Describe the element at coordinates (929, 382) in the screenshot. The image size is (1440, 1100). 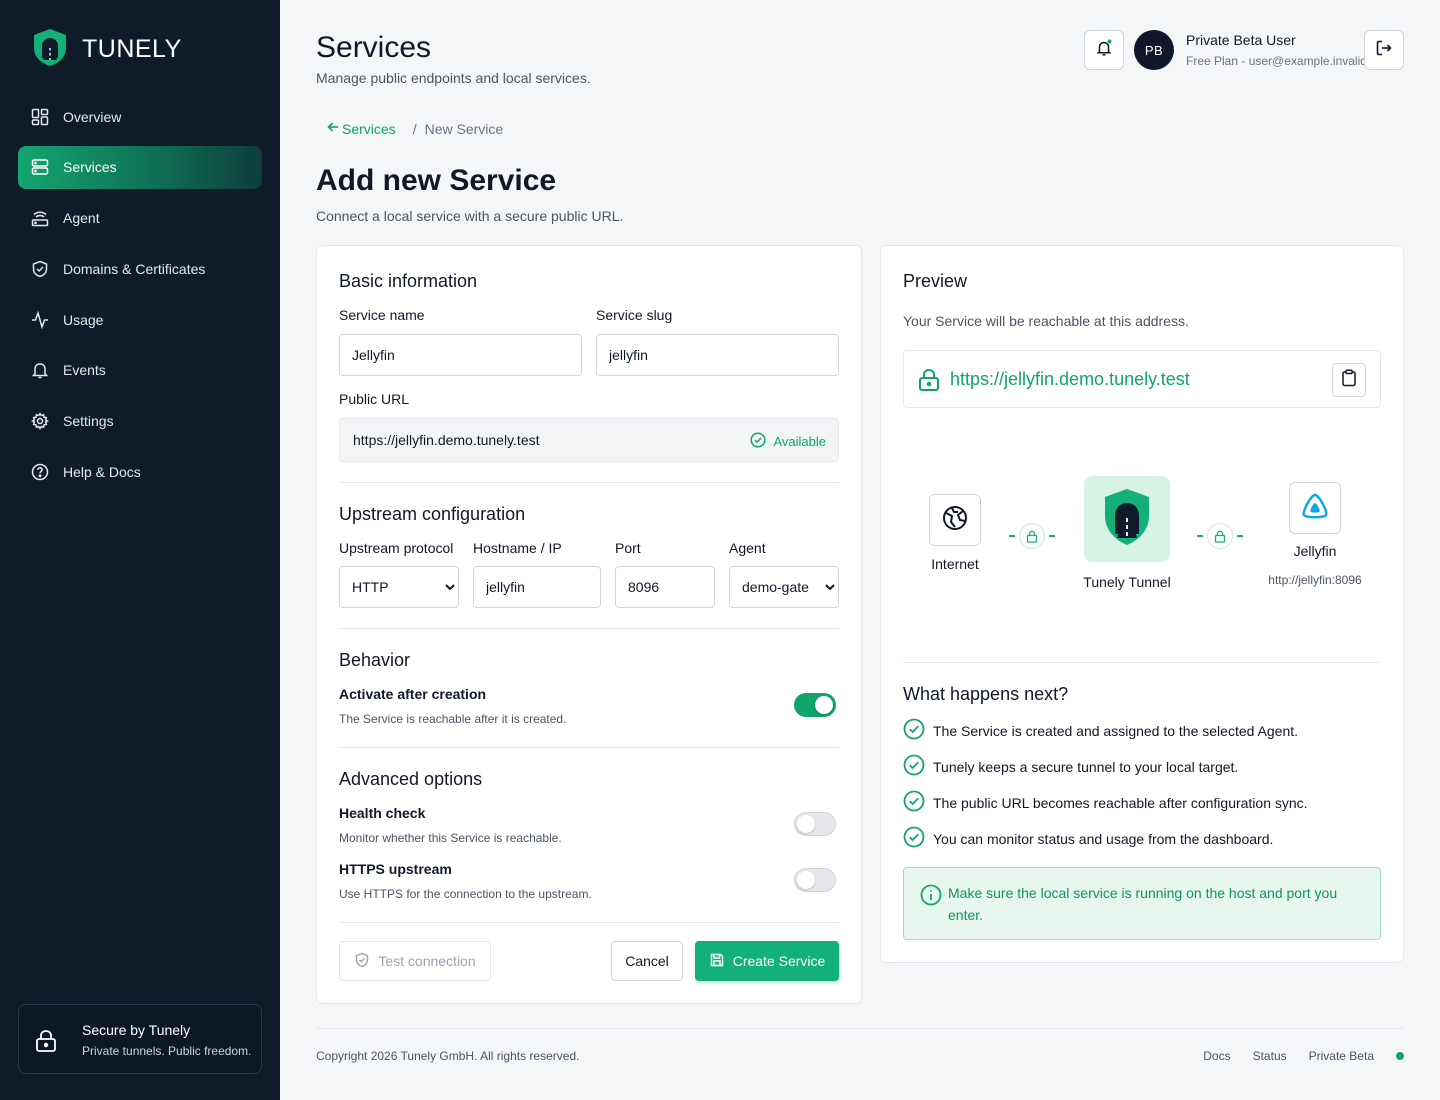
I see `lock-icon` at that location.